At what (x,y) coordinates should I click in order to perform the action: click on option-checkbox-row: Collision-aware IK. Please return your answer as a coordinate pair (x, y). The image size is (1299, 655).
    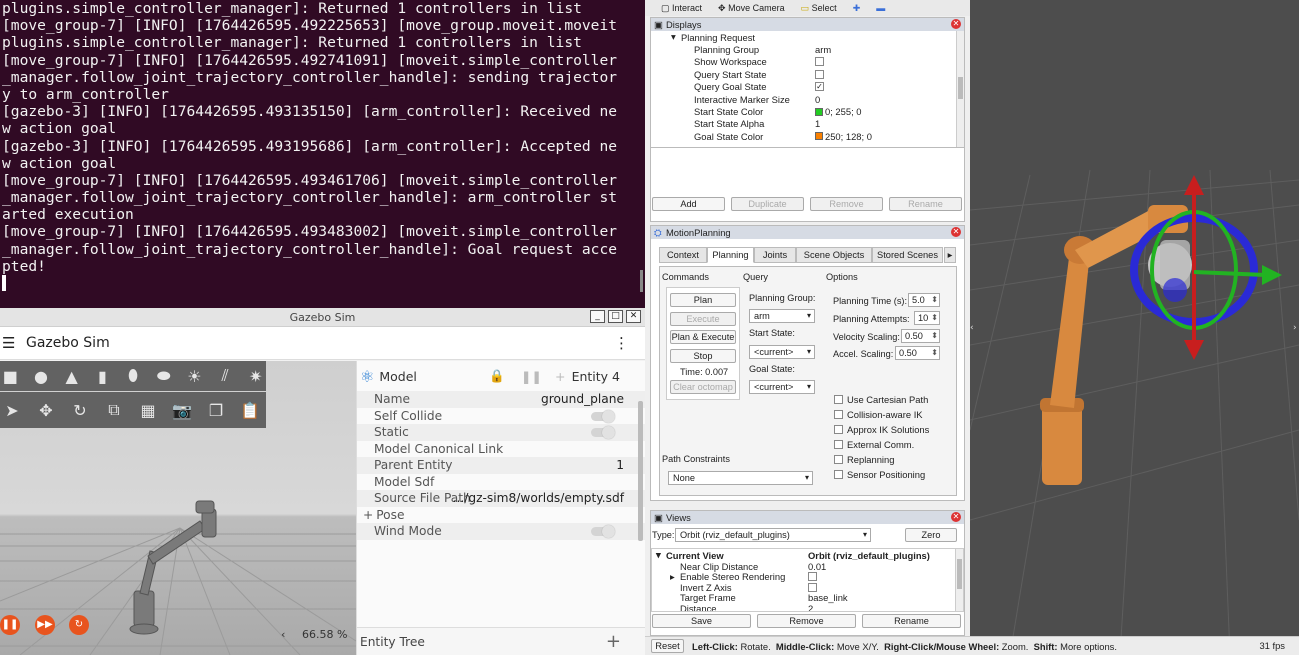
    Looking at the image, I should click on (878, 414).